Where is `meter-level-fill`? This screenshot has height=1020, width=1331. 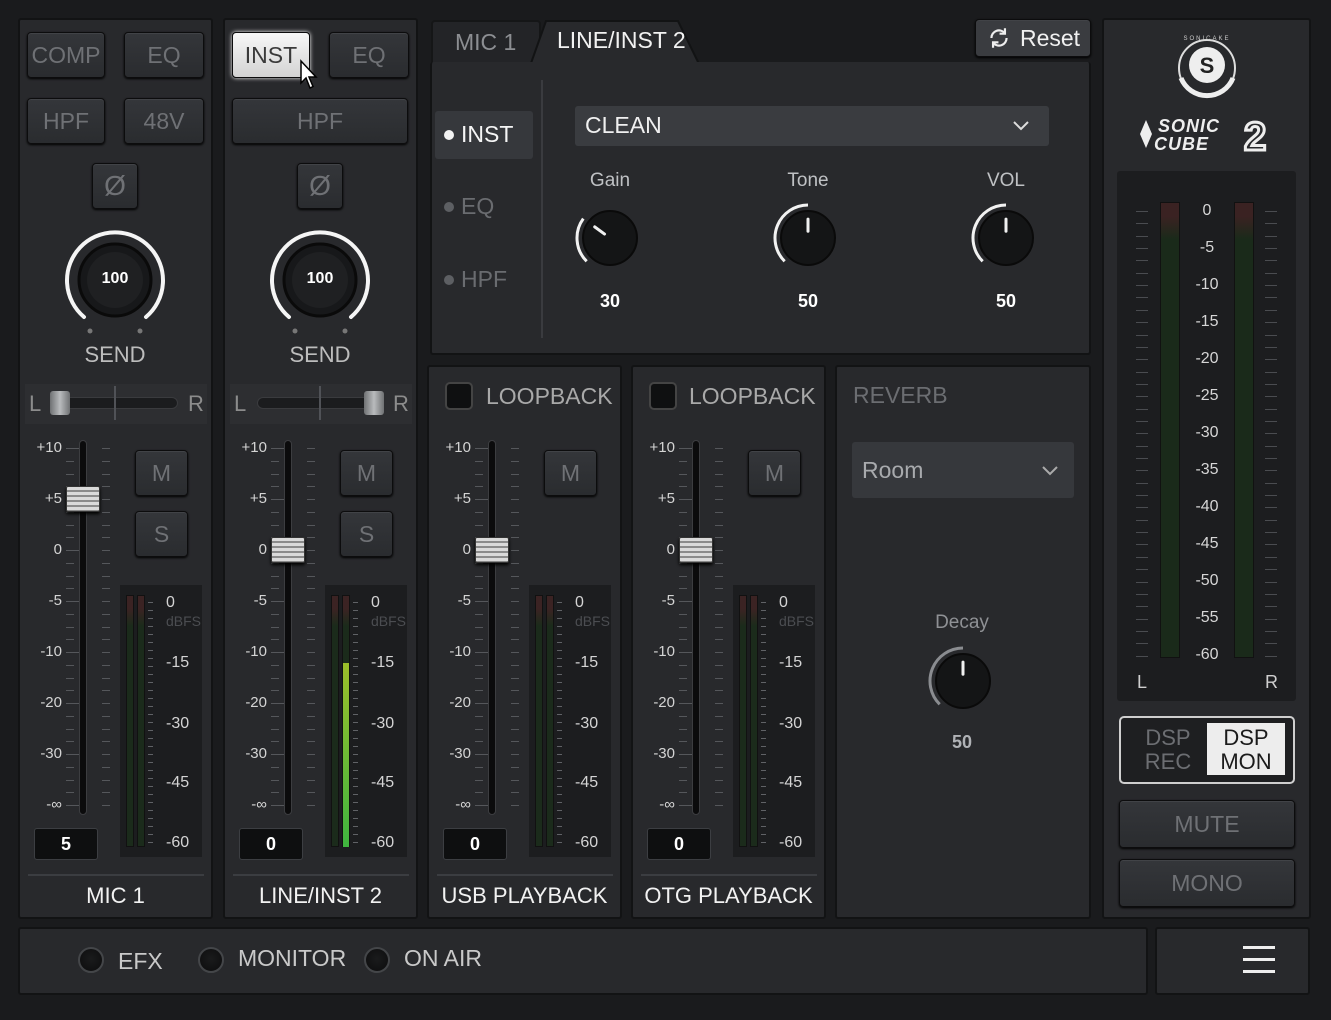 meter-level-fill is located at coordinates (346, 755).